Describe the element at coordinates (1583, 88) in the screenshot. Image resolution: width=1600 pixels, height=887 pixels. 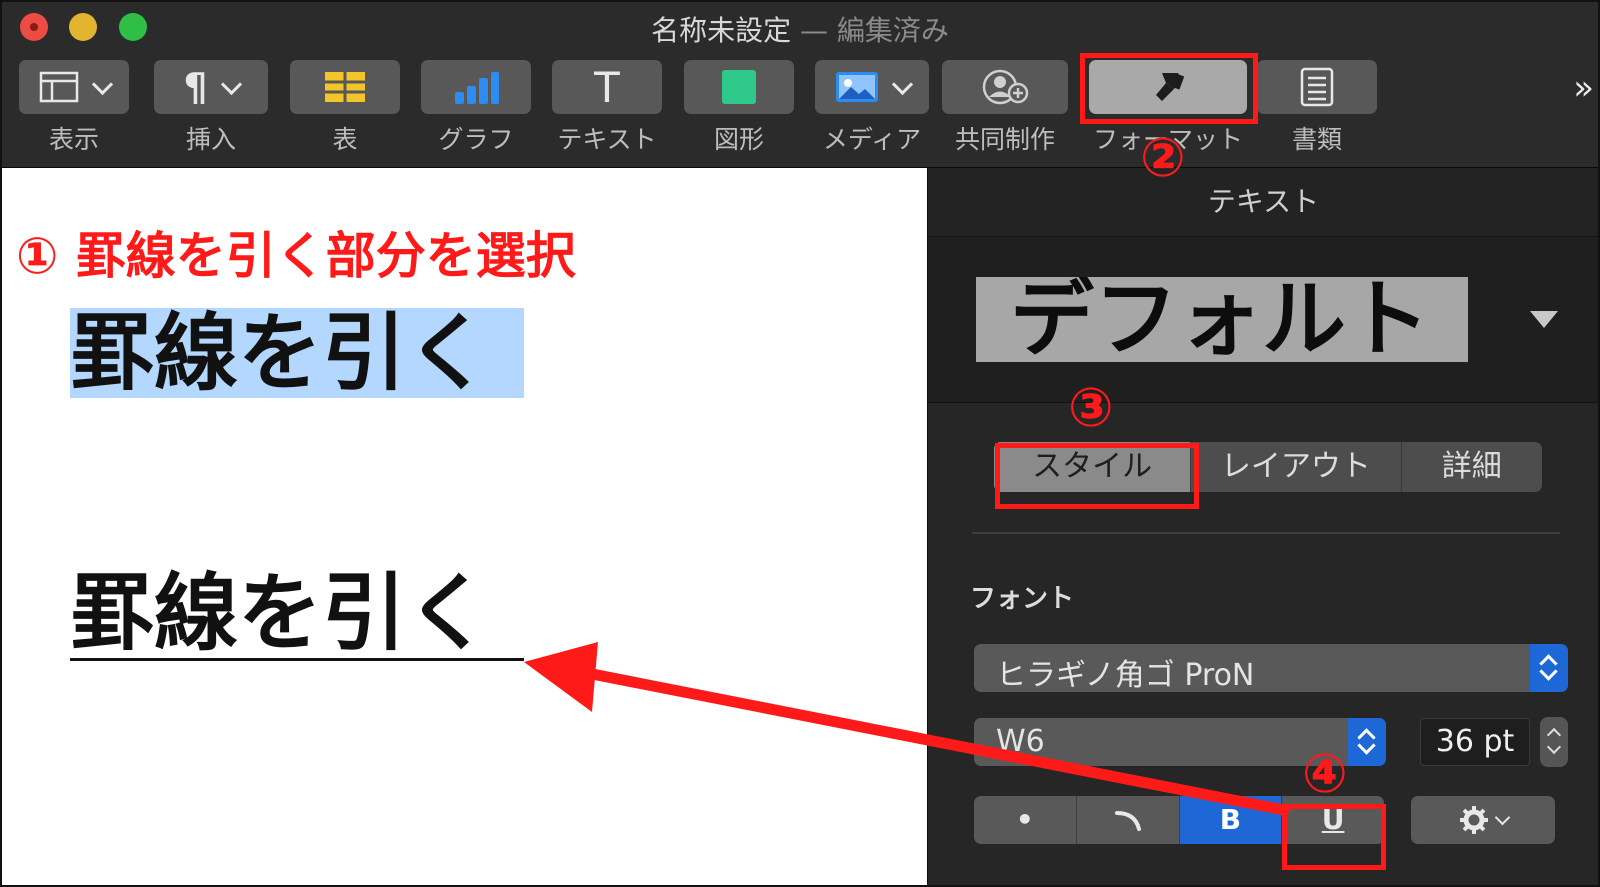
I see `more-toolbar-icon: »` at that location.